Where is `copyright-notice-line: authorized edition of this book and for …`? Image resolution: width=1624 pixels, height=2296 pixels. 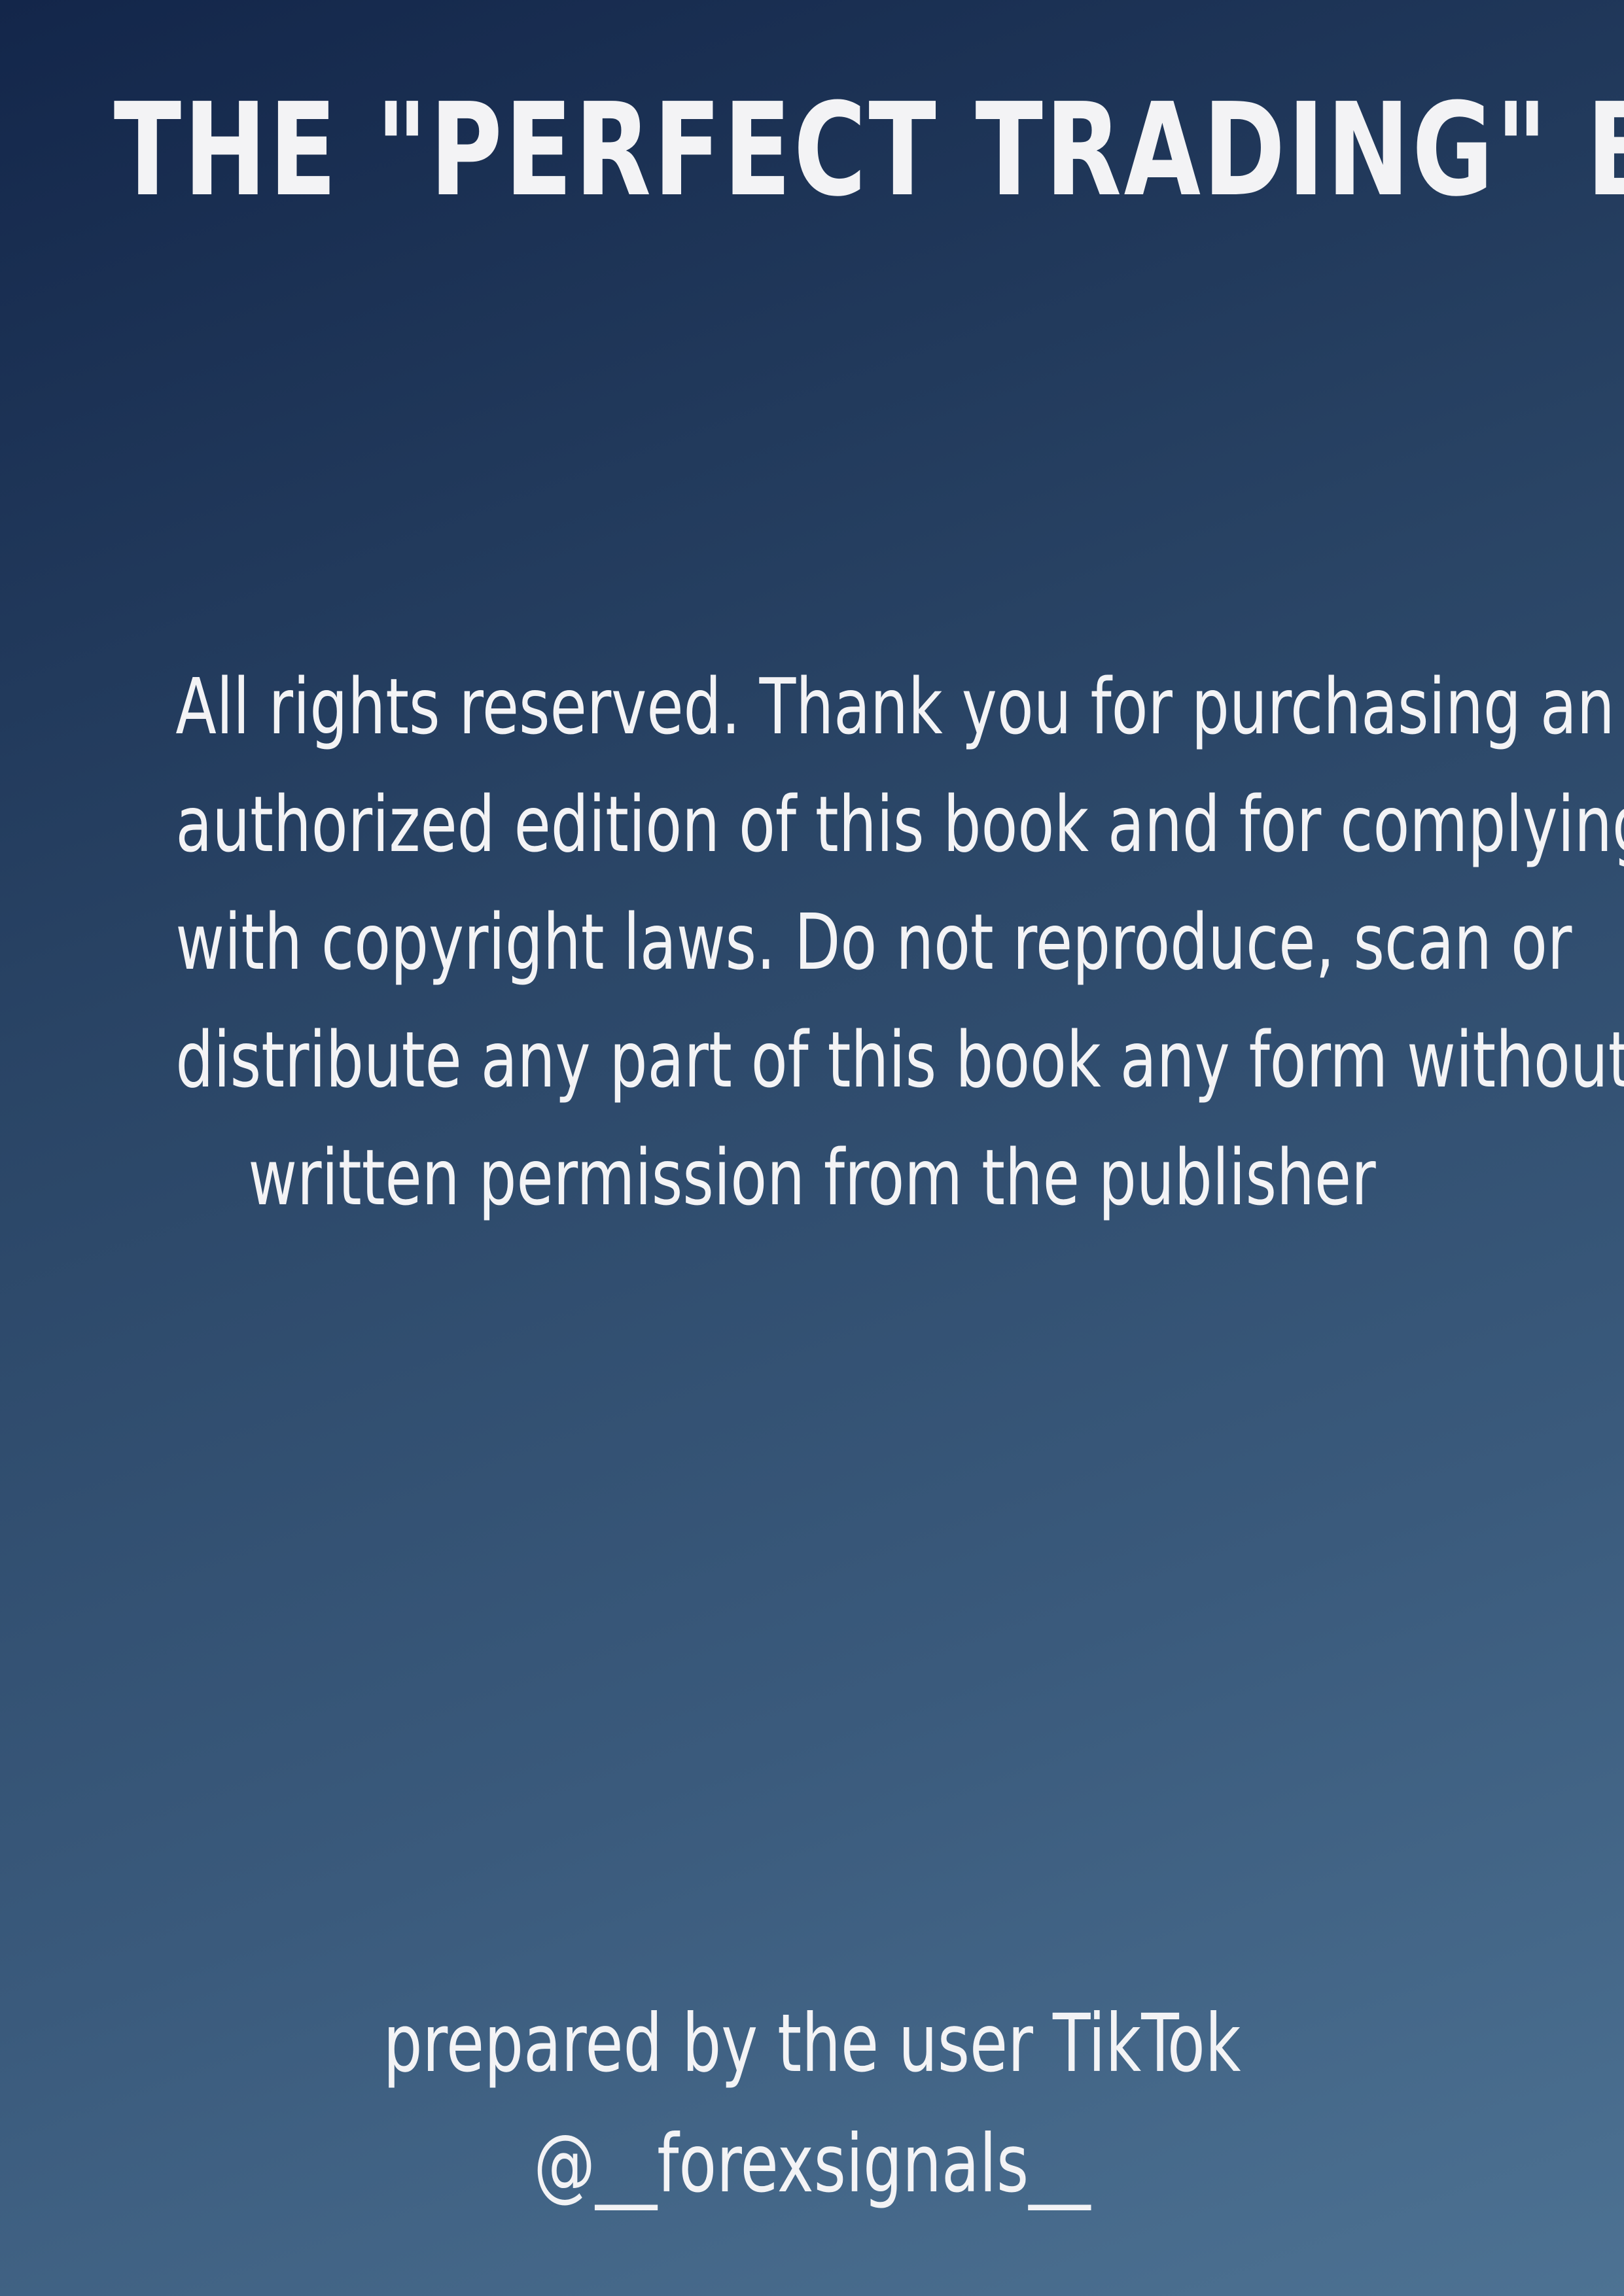
copyright-notice-line: authorized edition of this book and for … is located at coordinates (899, 824).